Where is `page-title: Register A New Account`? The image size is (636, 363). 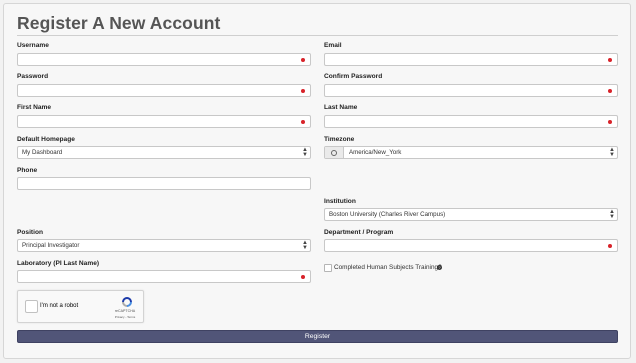 page-title: Register A New Account is located at coordinates (119, 23).